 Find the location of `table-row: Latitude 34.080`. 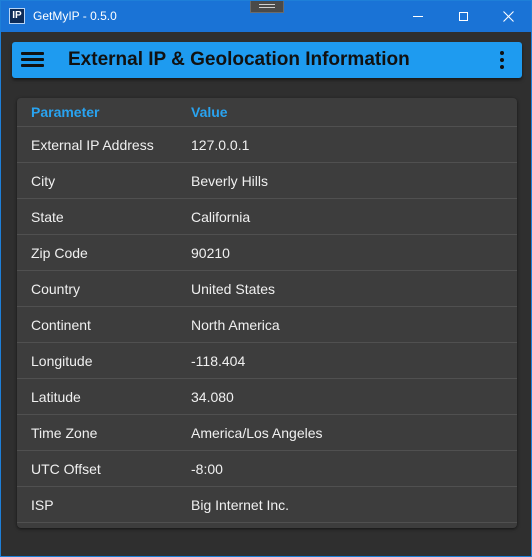

table-row: Latitude 34.080 is located at coordinates (267, 396).